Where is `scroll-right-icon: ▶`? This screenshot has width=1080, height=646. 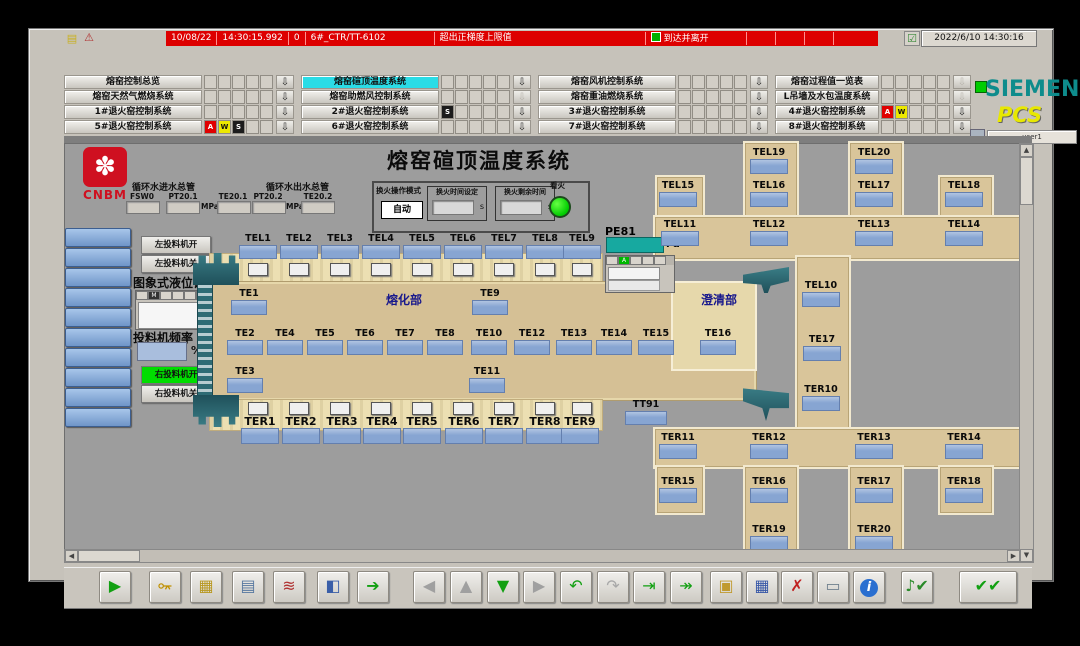
scroll-right-icon: ▶ is located at coordinates (1013, 556).